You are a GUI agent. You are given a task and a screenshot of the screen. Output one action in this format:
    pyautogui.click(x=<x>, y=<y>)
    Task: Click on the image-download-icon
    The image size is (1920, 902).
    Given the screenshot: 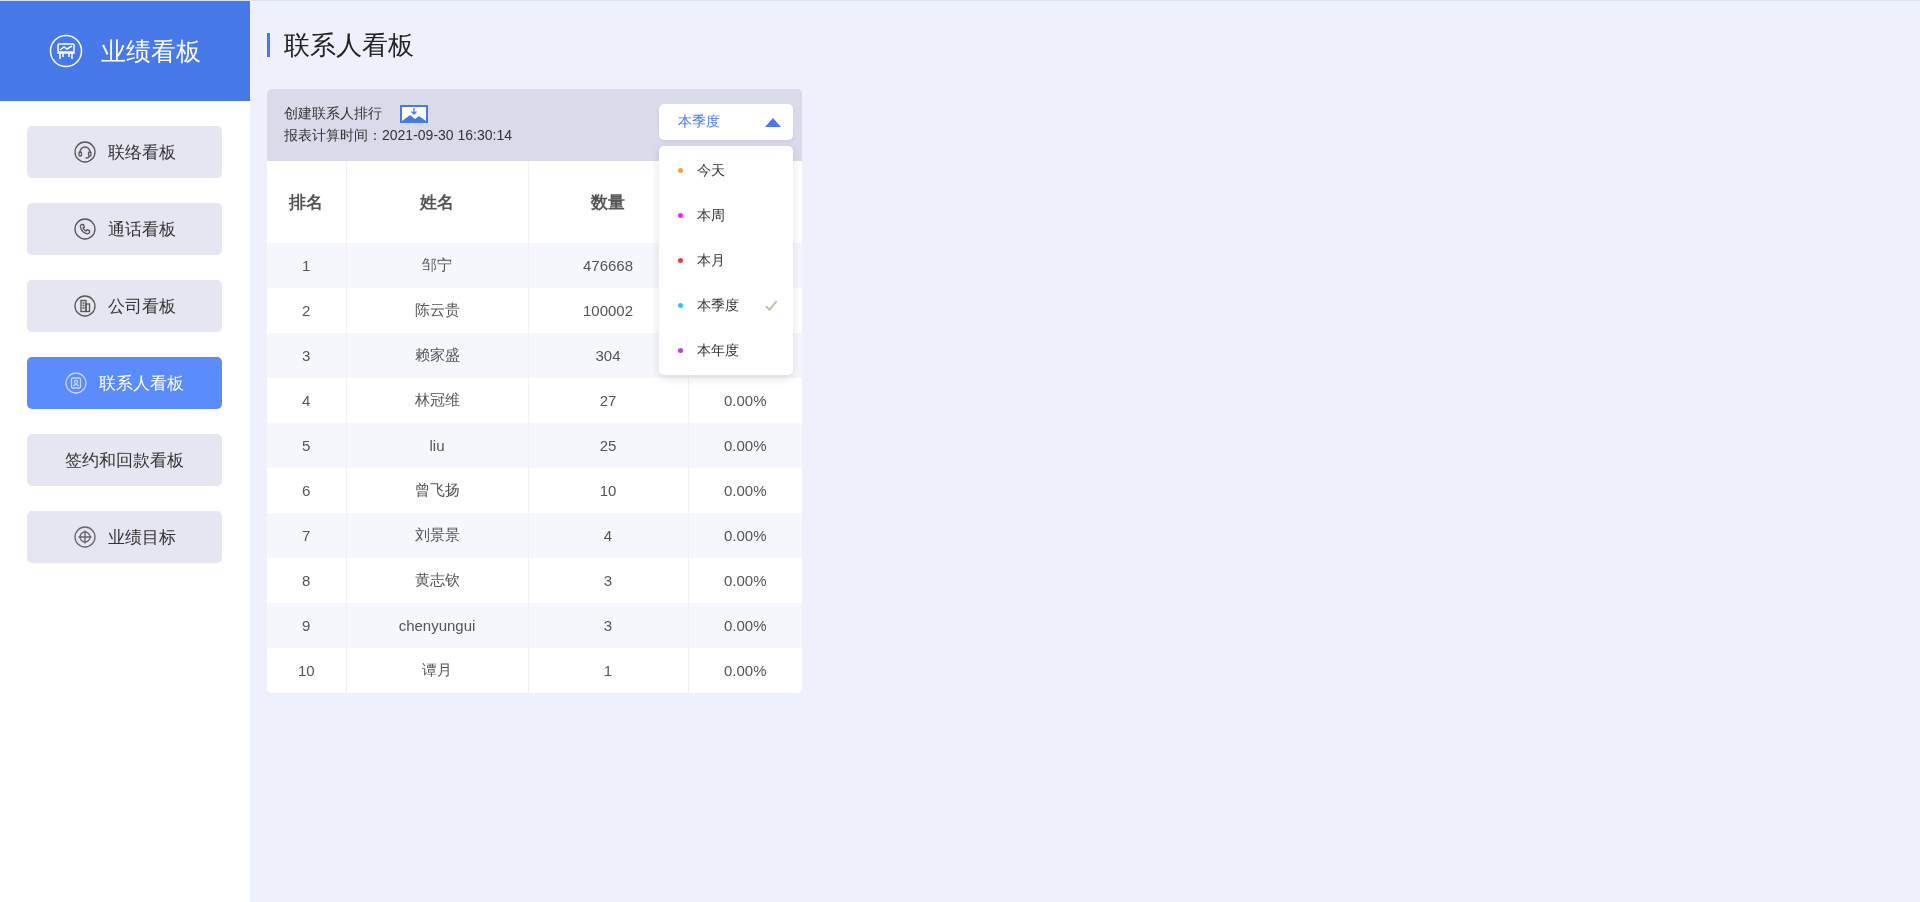 What is the action you would take?
    pyautogui.click(x=414, y=114)
    